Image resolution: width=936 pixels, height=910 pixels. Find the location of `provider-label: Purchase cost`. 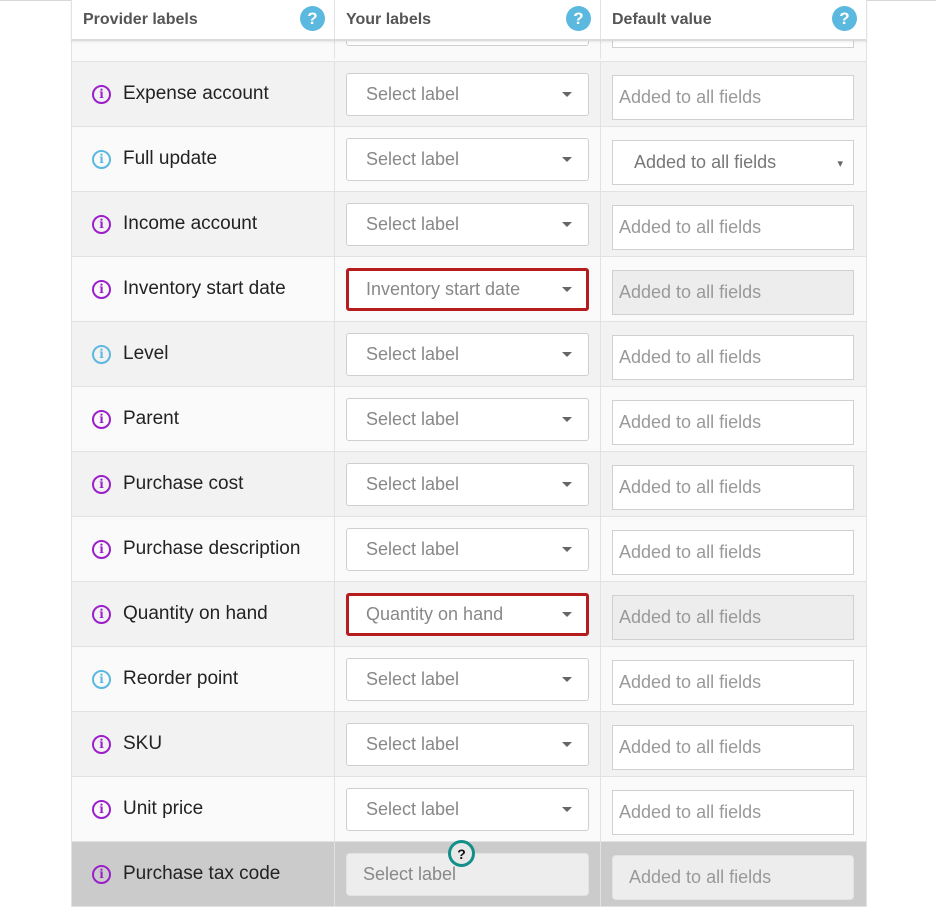

provider-label: Purchase cost is located at coordinates (183, 483).